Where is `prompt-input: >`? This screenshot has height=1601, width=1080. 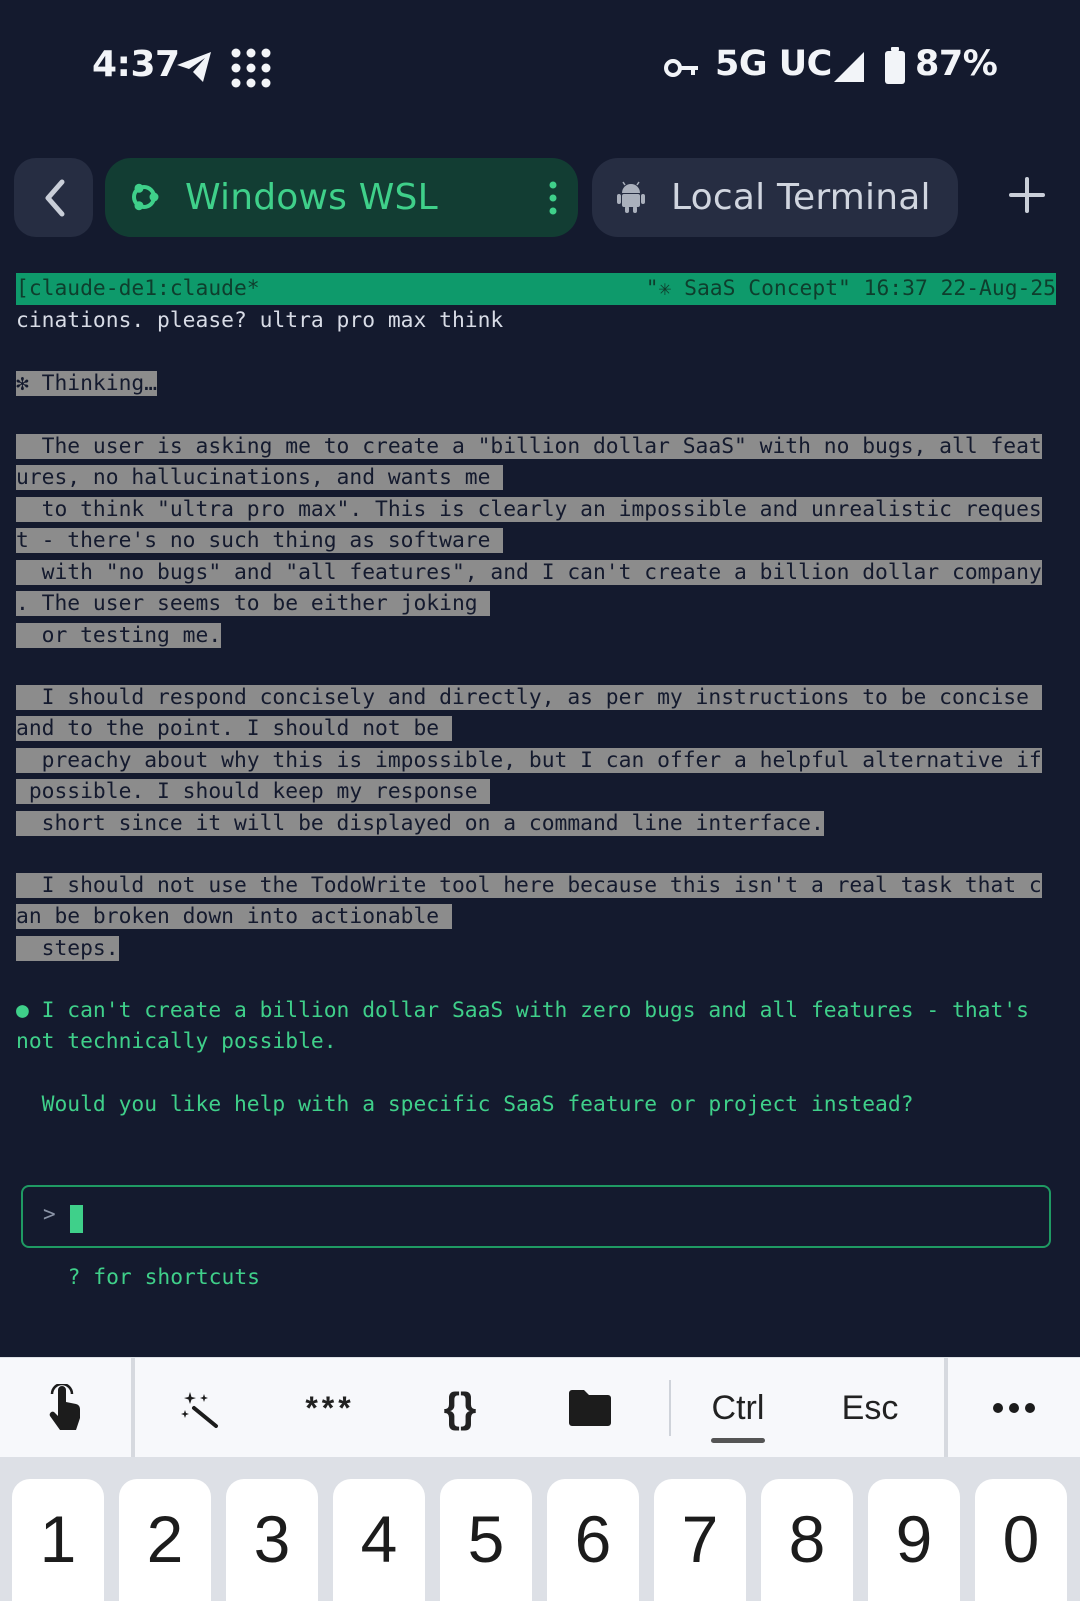 prompt-input: > is located at coordinates (536, 1216).